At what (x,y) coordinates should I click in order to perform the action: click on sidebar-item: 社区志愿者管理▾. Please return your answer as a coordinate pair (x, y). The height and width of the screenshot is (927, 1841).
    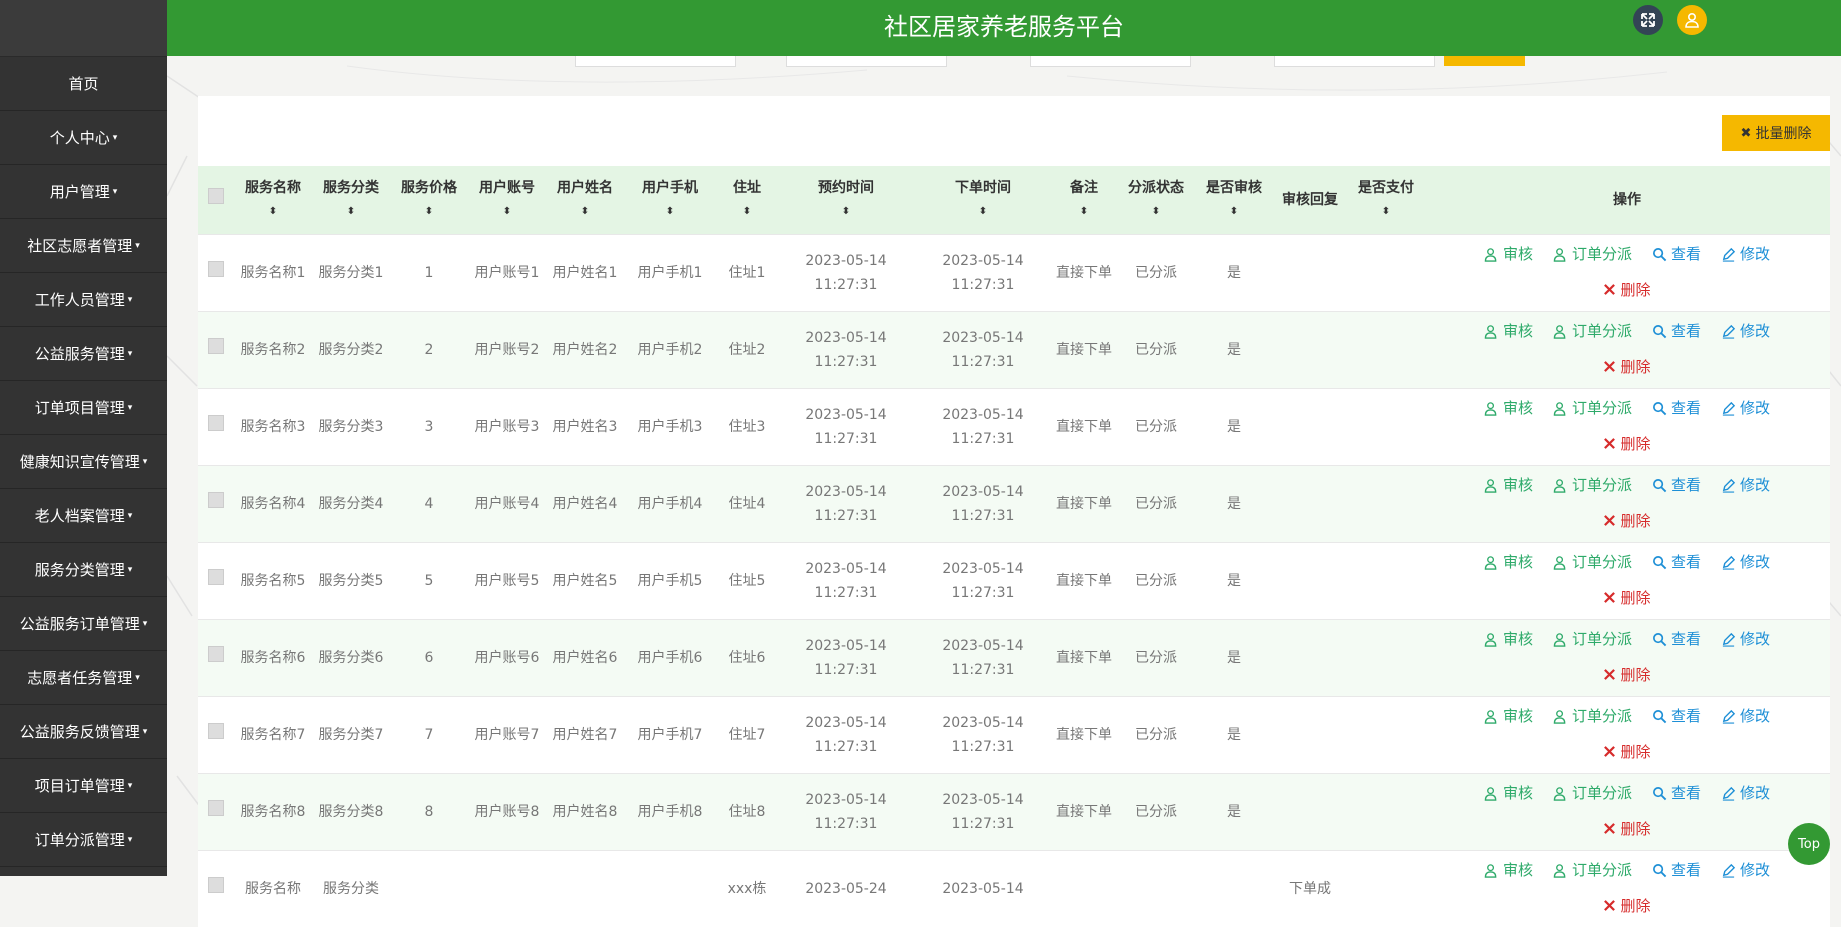
    Looking at the image, I should click on (83, 246).